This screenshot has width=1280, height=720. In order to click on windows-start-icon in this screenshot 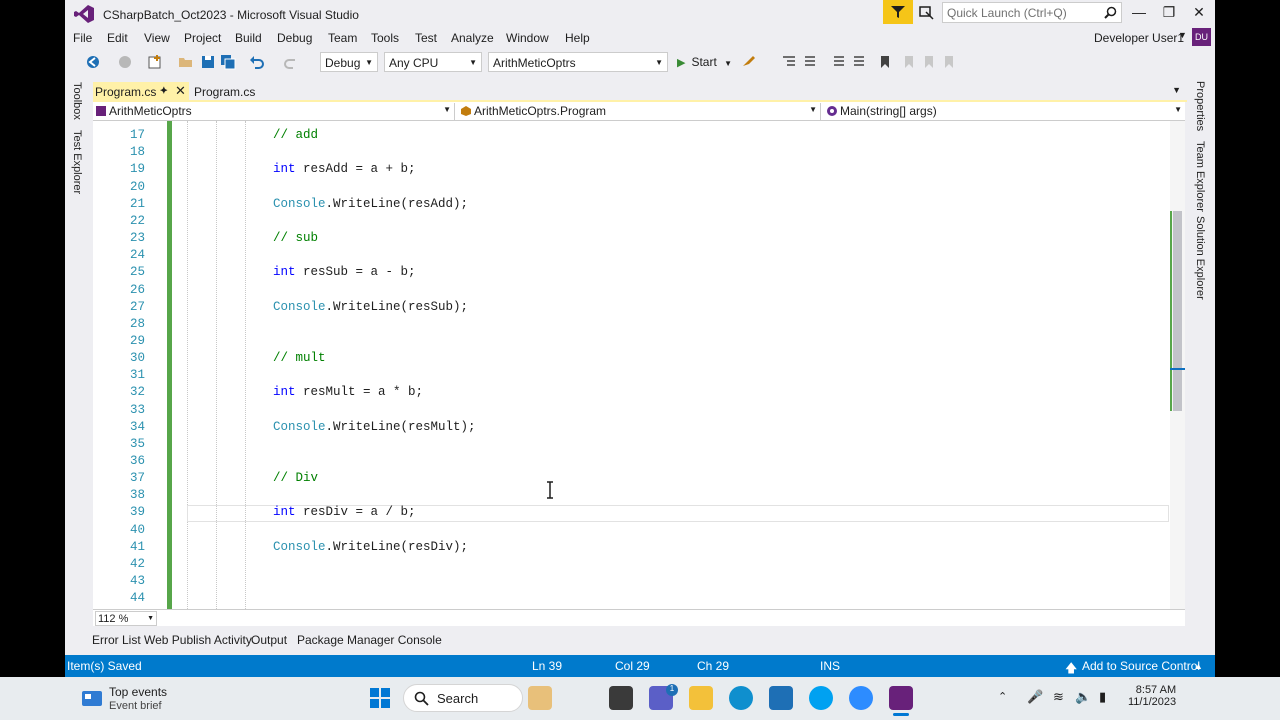, I will do `click(380, 698)`.